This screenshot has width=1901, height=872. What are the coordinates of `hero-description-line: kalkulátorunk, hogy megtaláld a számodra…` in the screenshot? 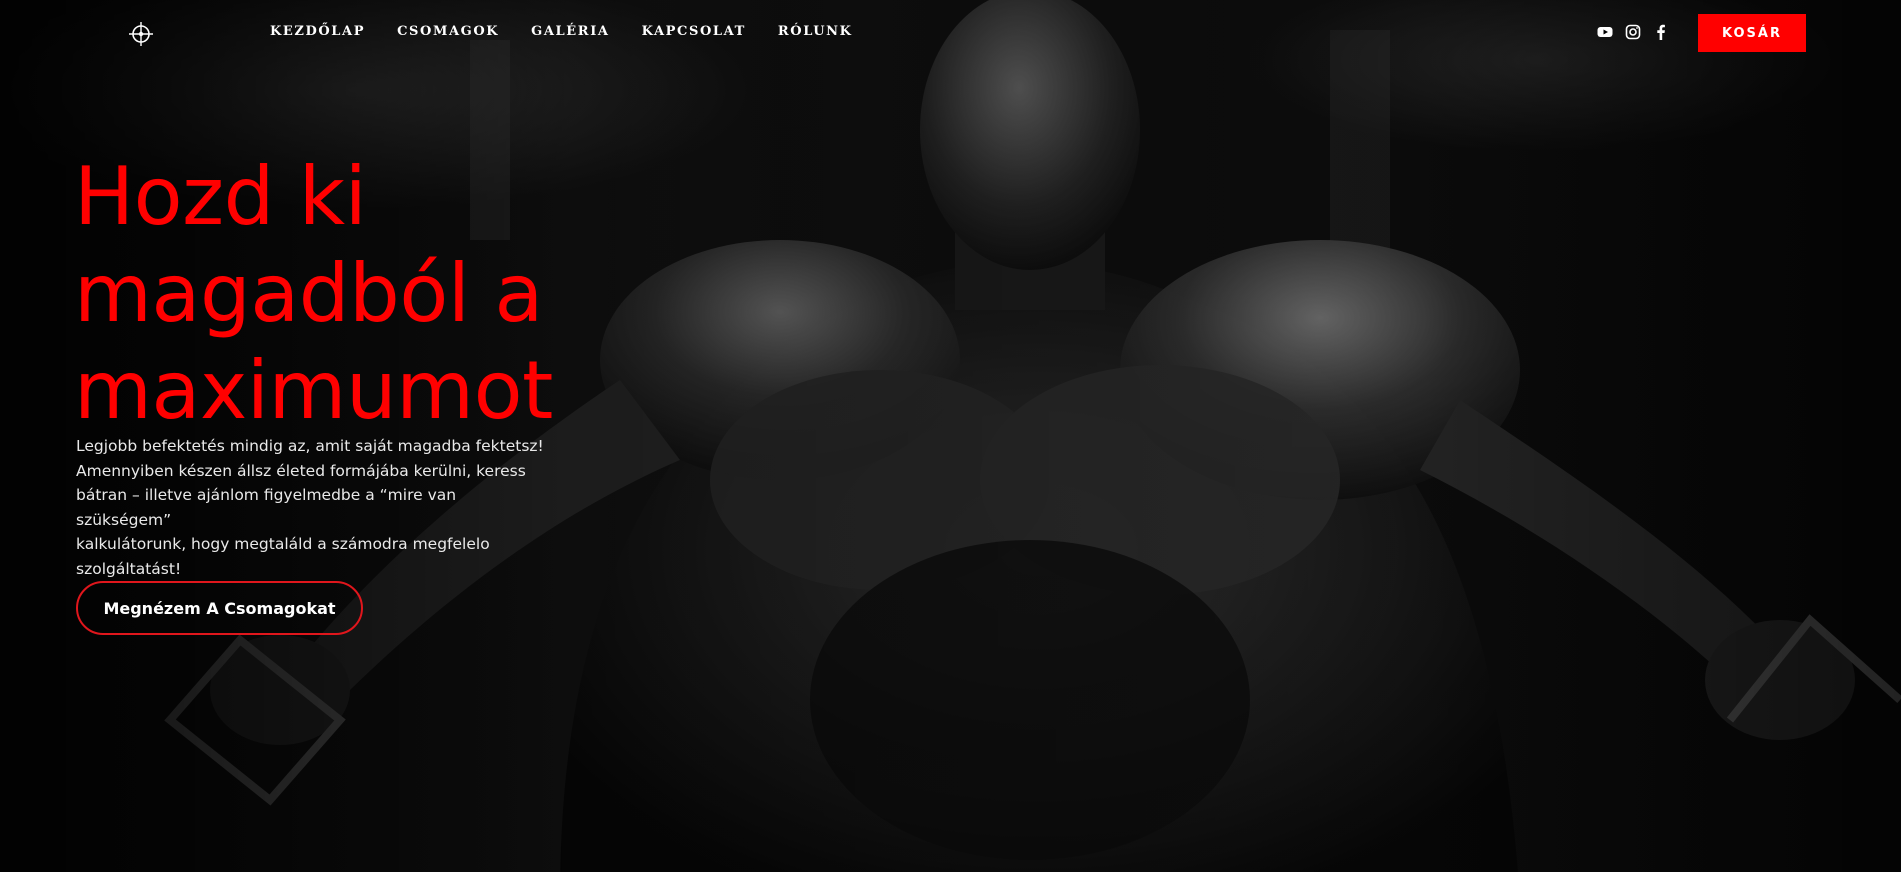 It's located at (283, 544).